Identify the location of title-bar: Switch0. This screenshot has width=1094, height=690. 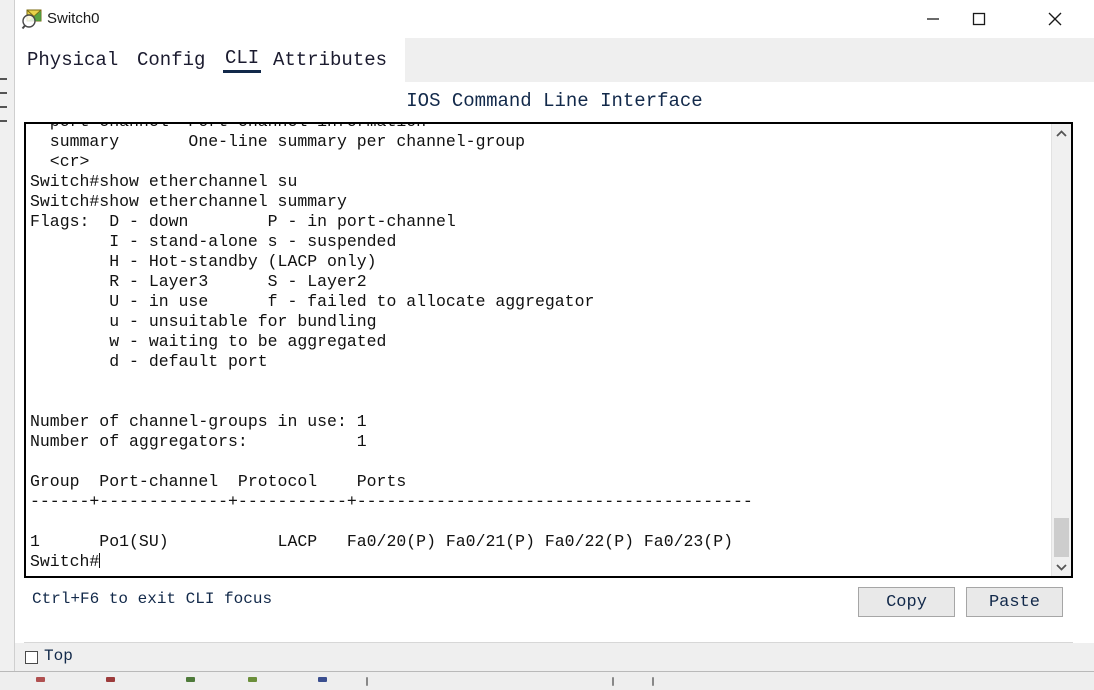
(554, 19).